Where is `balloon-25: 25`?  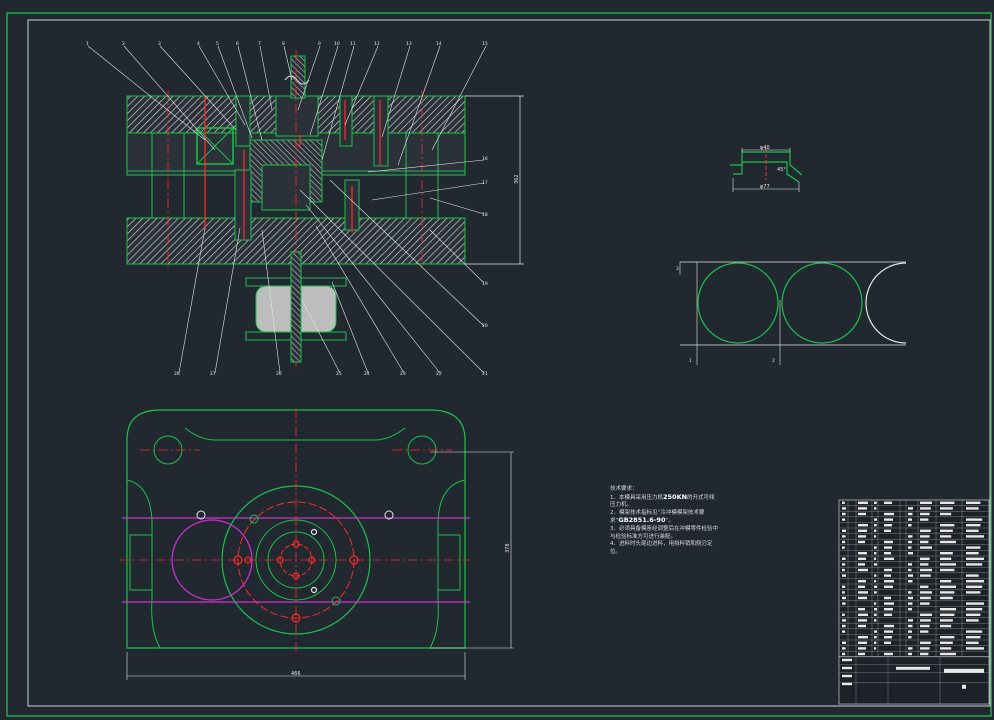 balloon-25: 25 is located at coordinates (339, 374).